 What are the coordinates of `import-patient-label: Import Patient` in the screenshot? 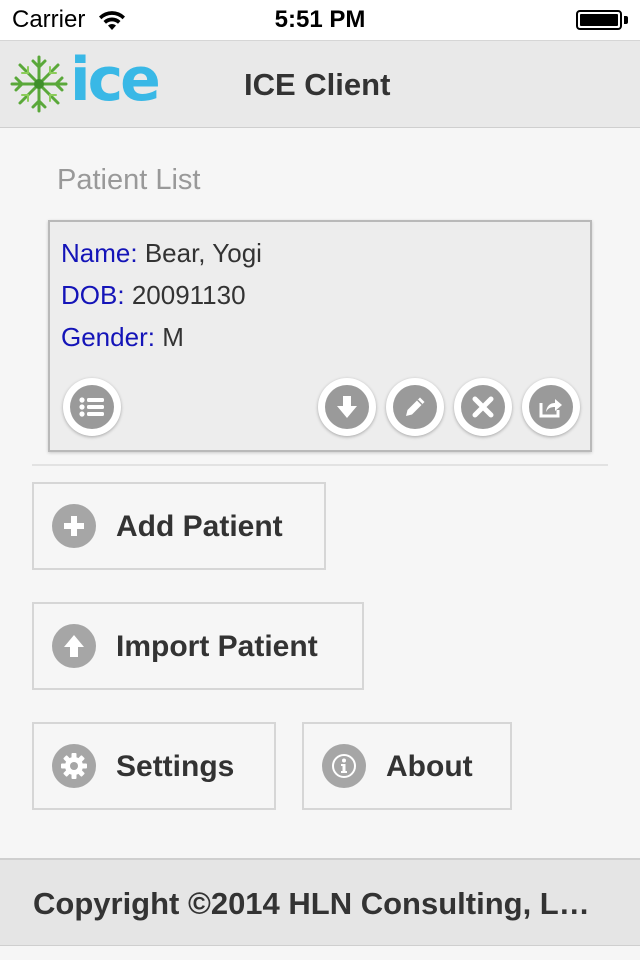 It's located at (217, 646).